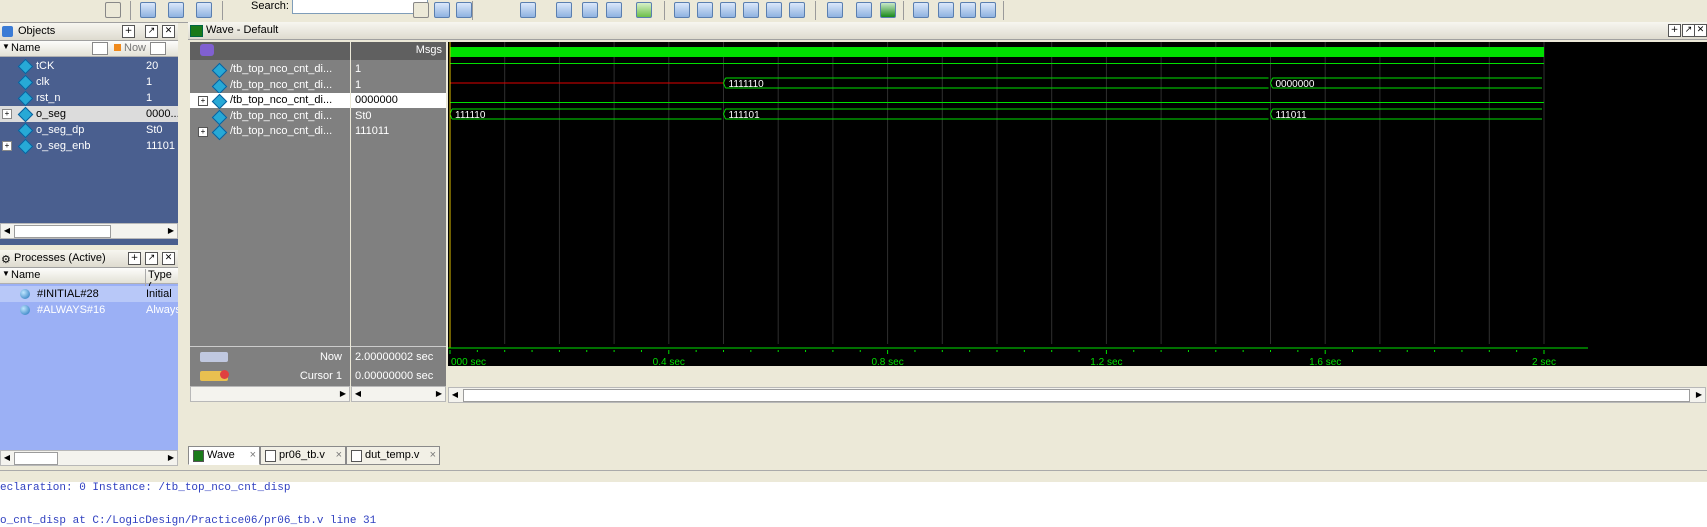 The width and height of the screenshot is (1707, 527). What do you see at coordinates (398, 394) in the screenshot?
I see `msgs-hscrollbar: ◀ ▶` at bounding box center [398, 394].